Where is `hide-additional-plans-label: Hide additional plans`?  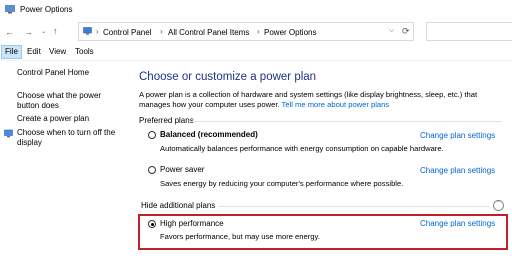
hide-additional-plans-label: Hide additional plans is located at coordinates (178, 205).